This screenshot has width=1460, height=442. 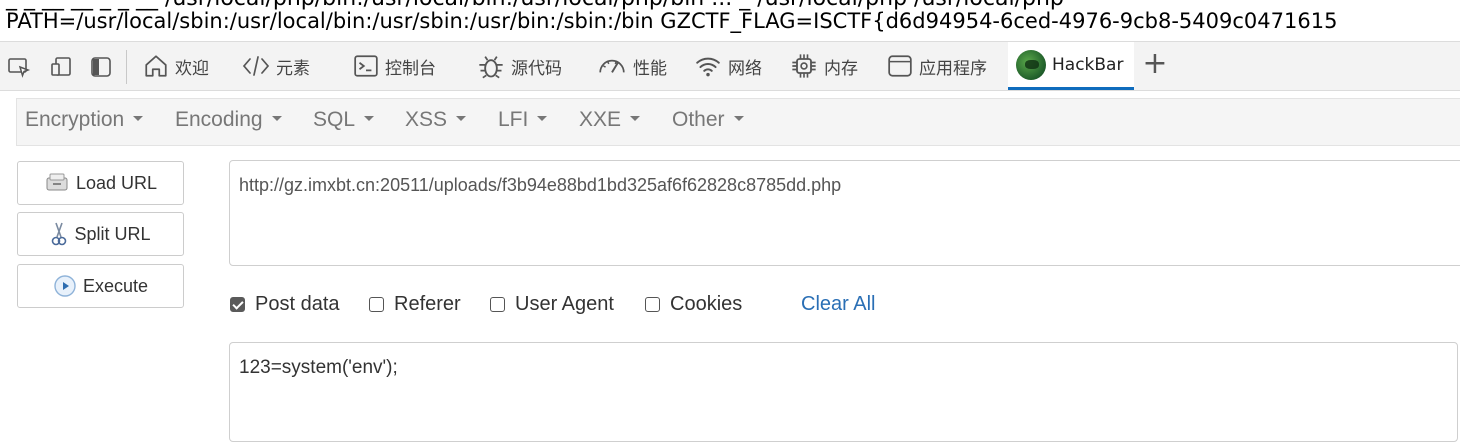 I want to click on chip-icon, so click(x=804, y=66).